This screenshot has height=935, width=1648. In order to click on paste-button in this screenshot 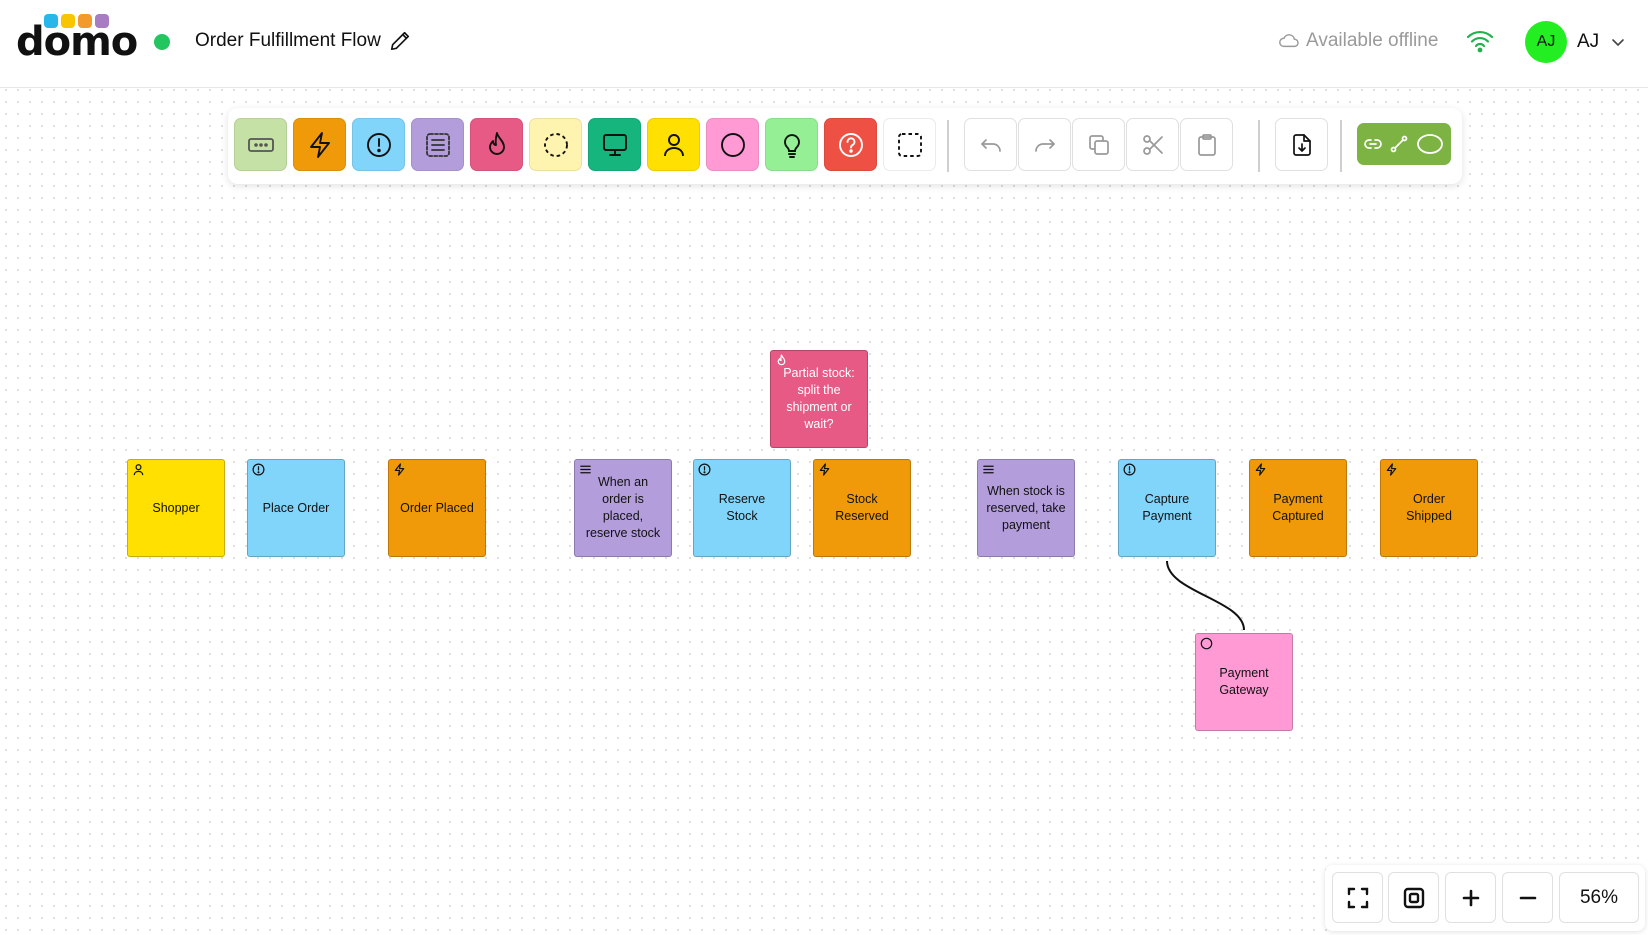, I will do `click(1206, 144)`.